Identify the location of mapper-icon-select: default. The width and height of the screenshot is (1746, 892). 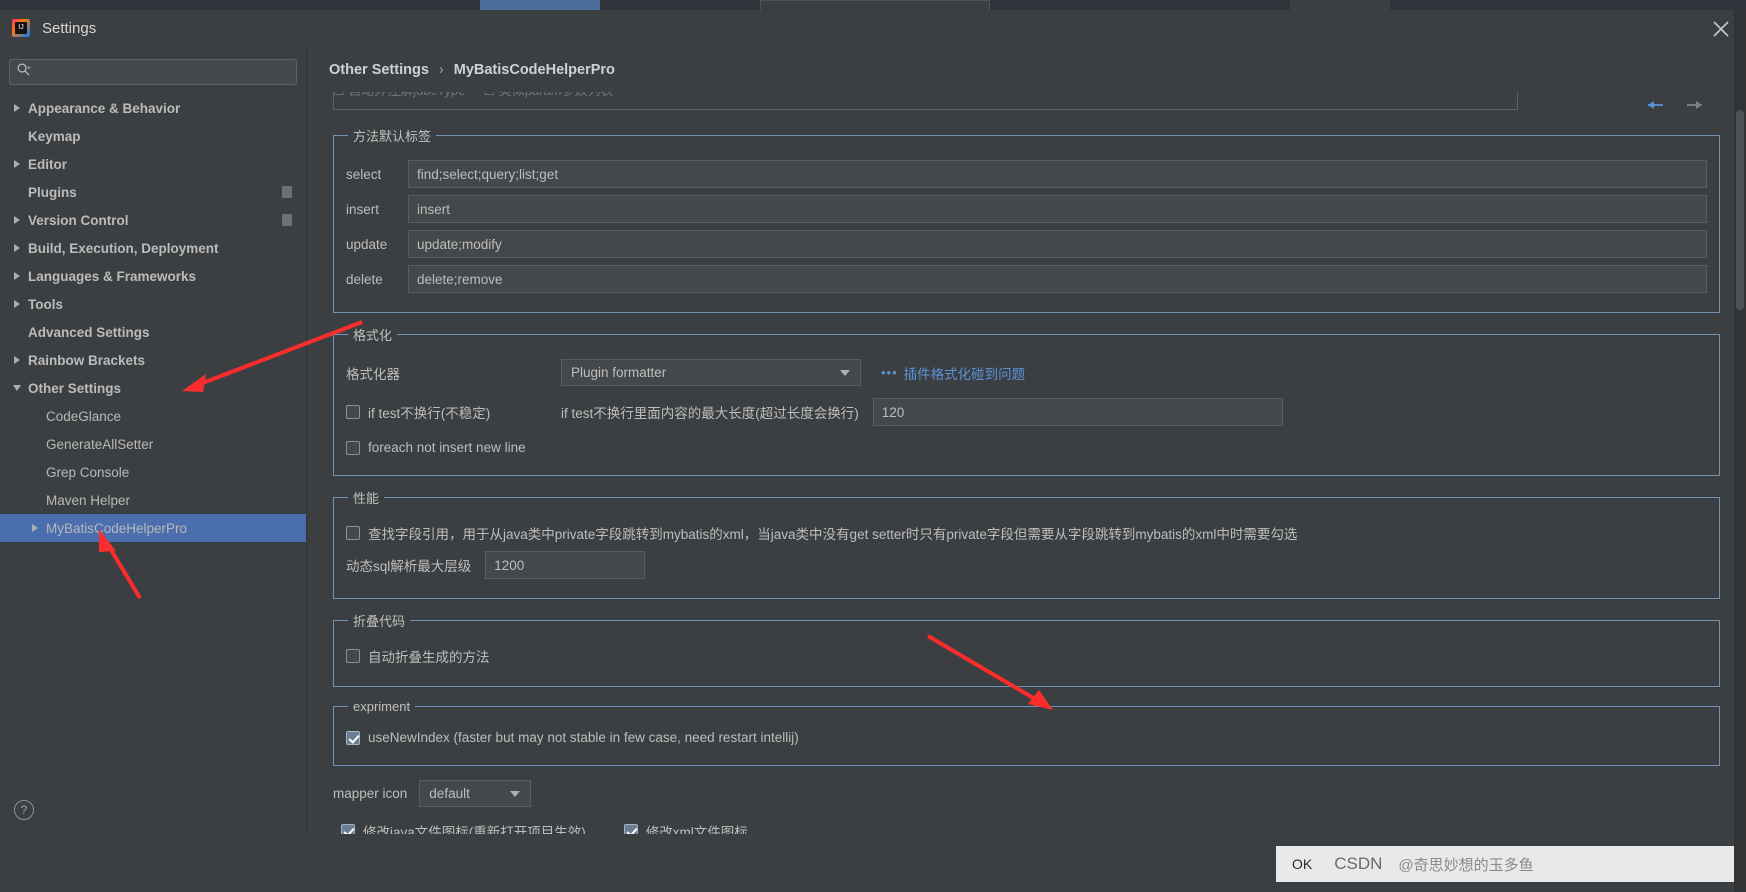
(475, 793).